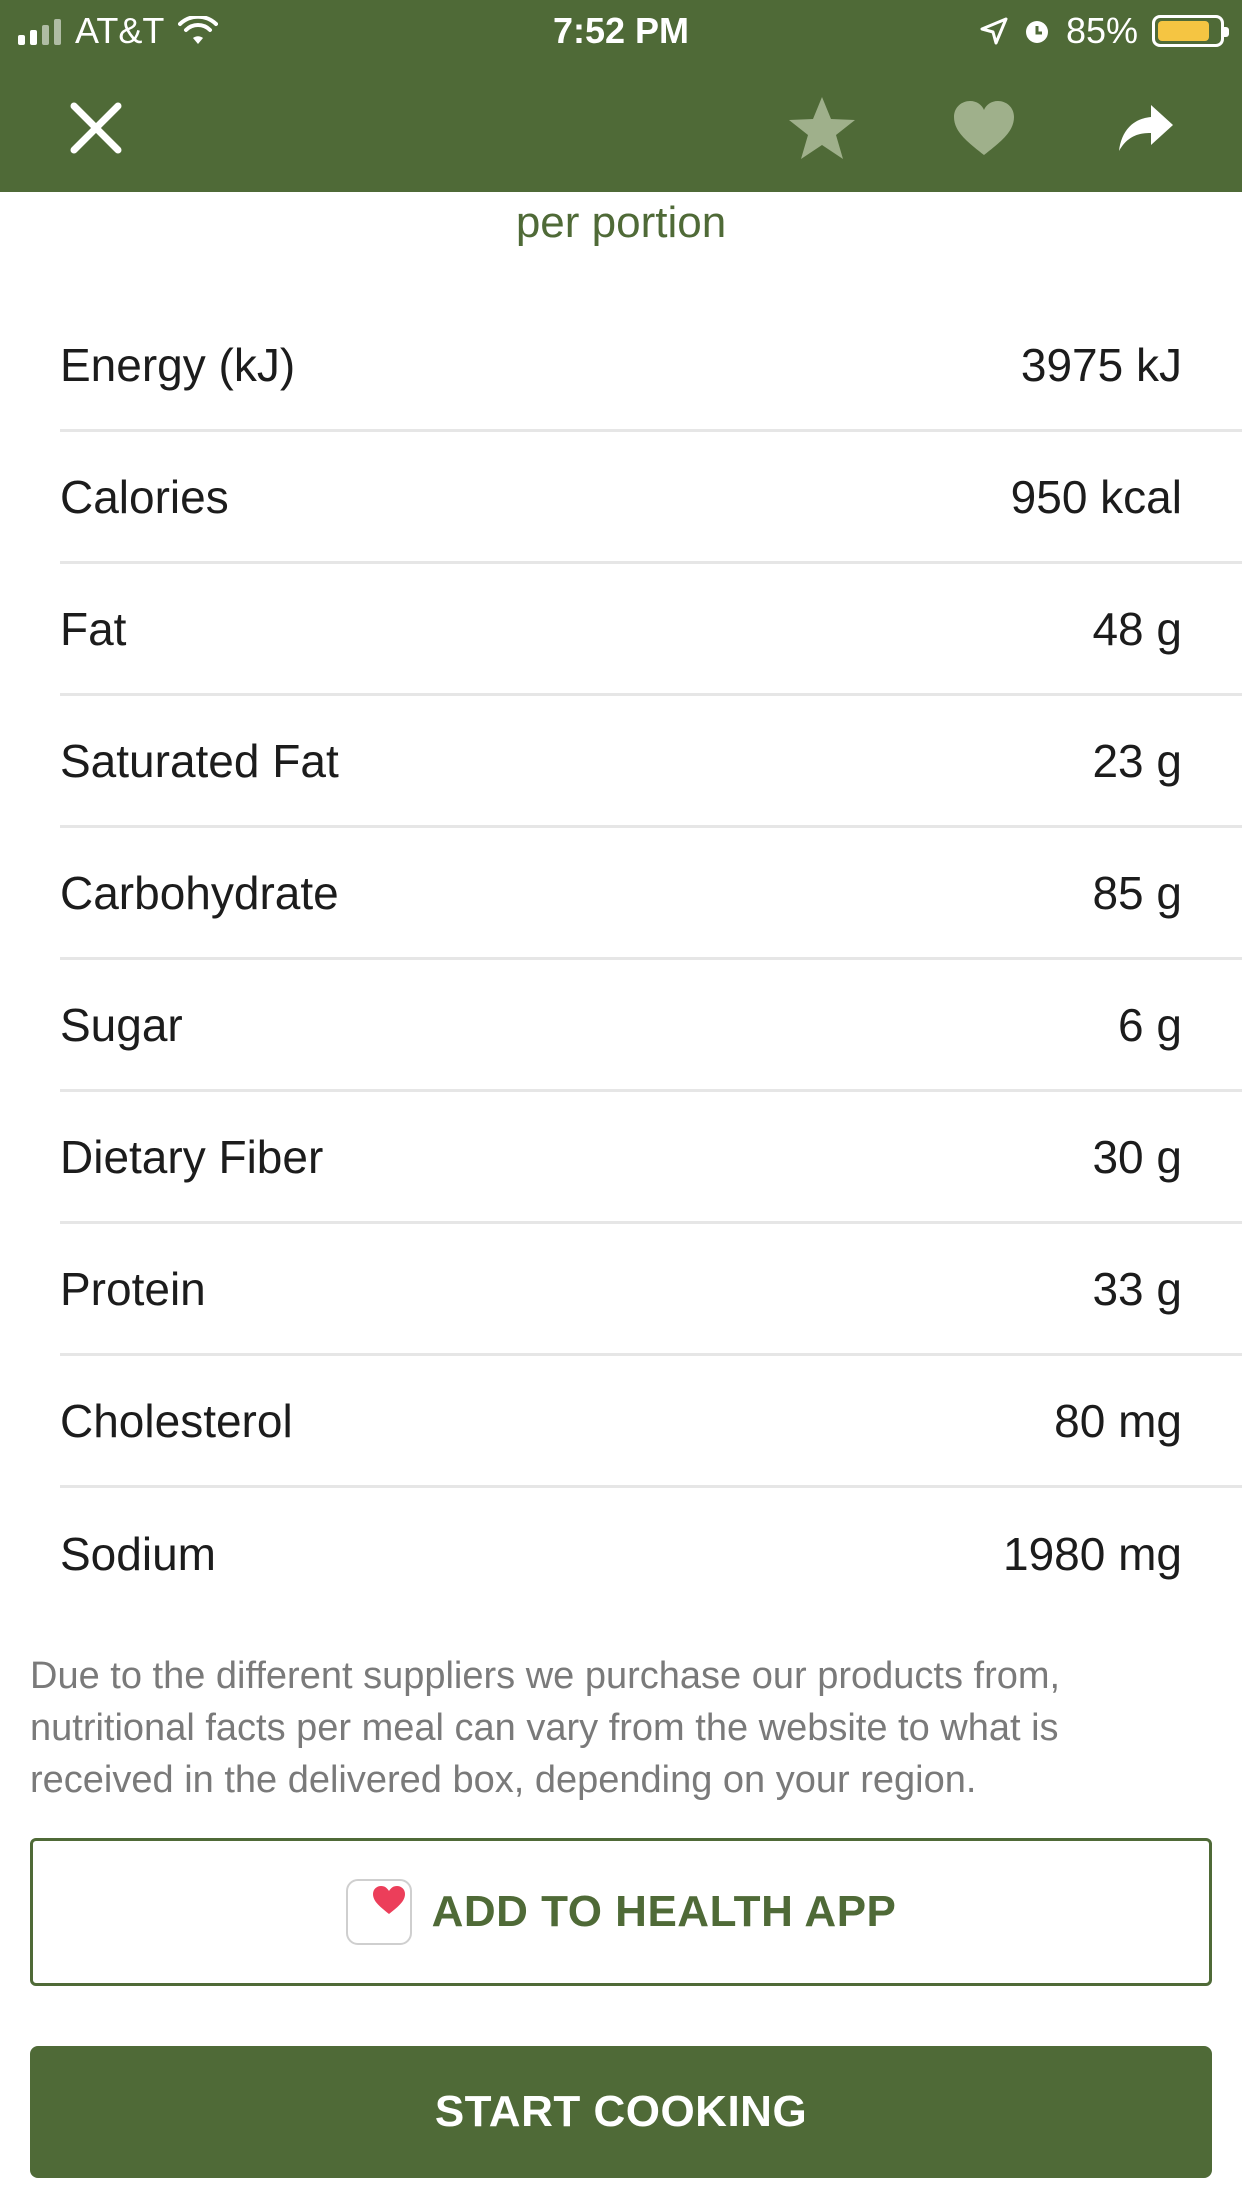 This screenshot has width=1242, height=2208. I want to click on status-right: 85%, so click(1104, 31).